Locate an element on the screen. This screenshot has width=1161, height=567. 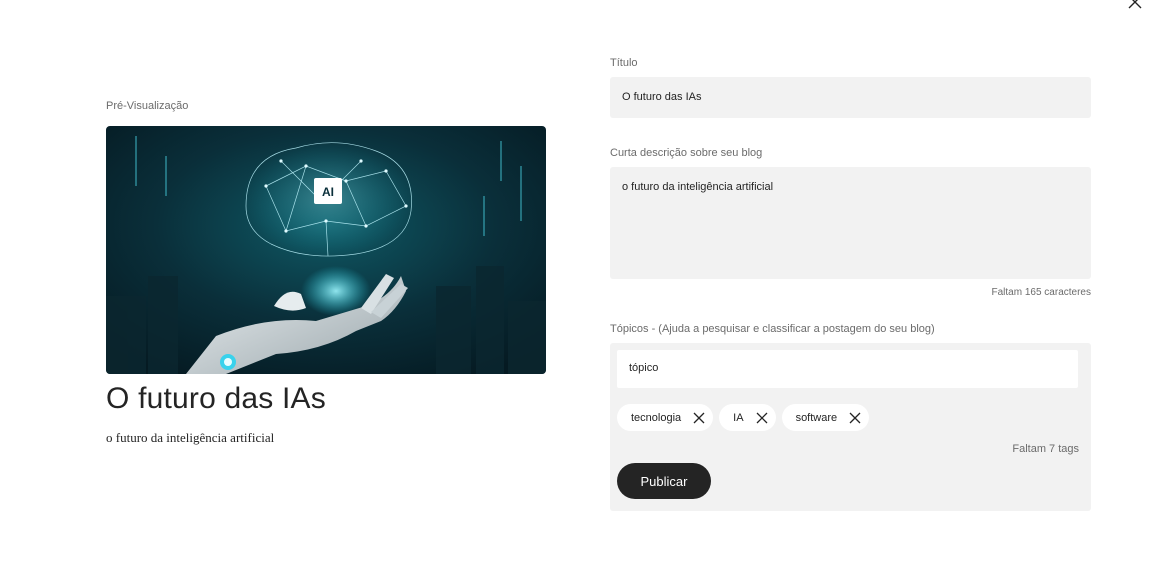
publish-button: Publicar is located at coordinates (664, 481).